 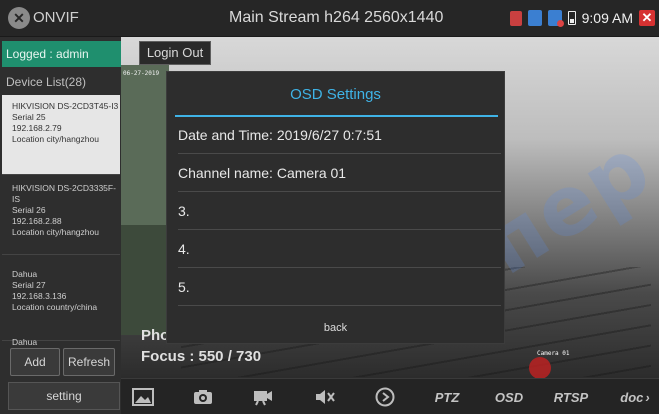 I want to click on app-title: ONVIF, so click(x=56, y=17).